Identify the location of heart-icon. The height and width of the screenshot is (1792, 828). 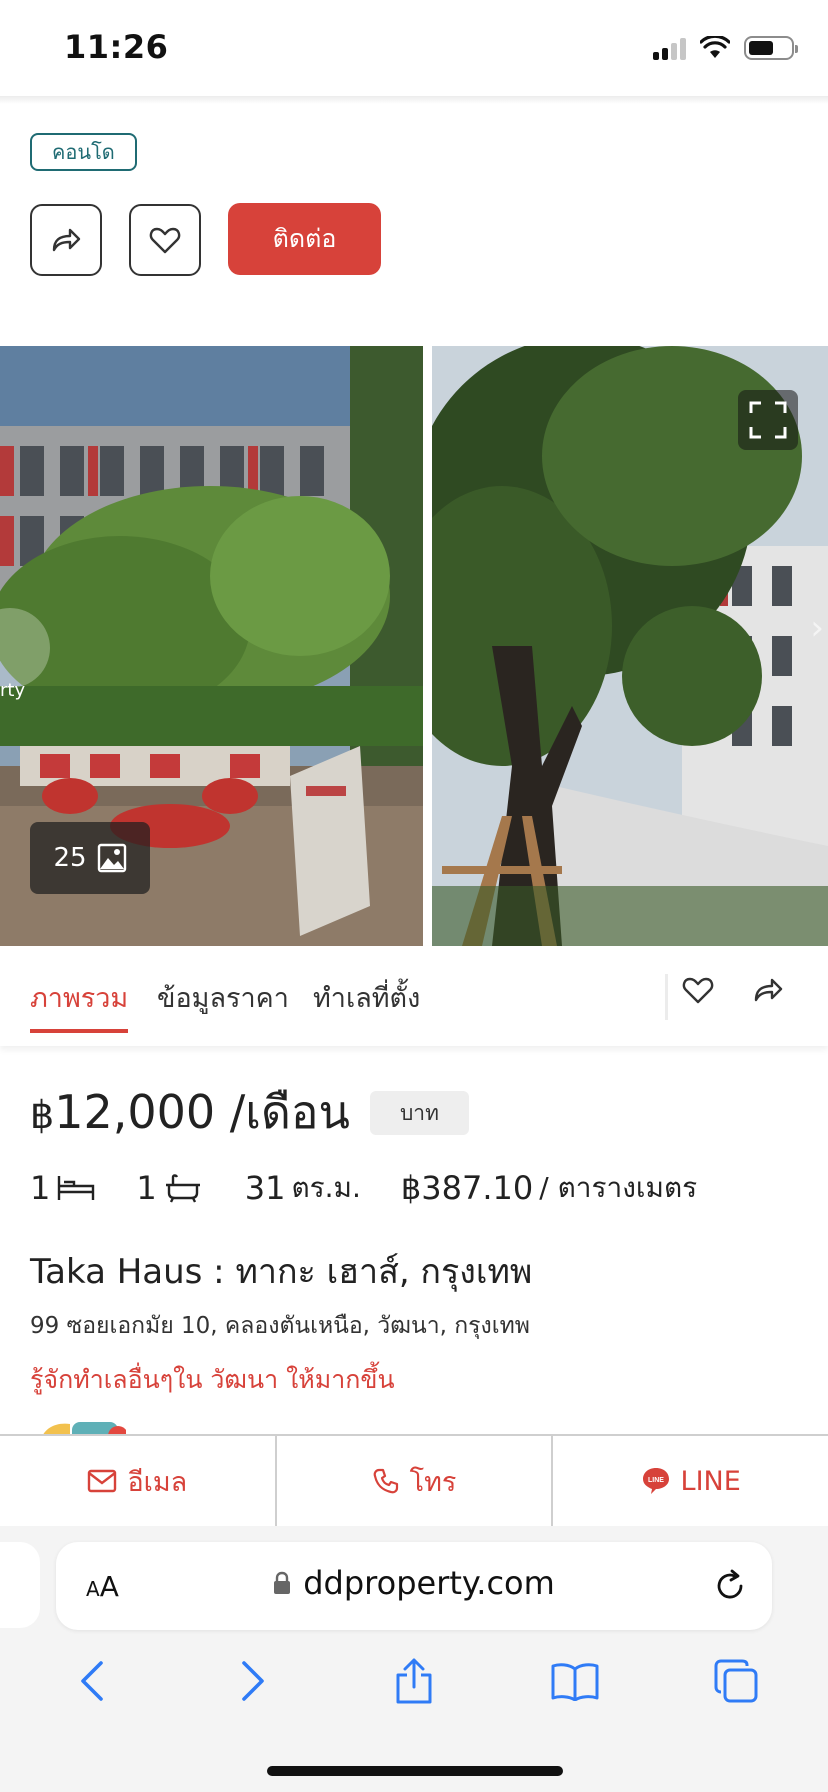
(165, 240).